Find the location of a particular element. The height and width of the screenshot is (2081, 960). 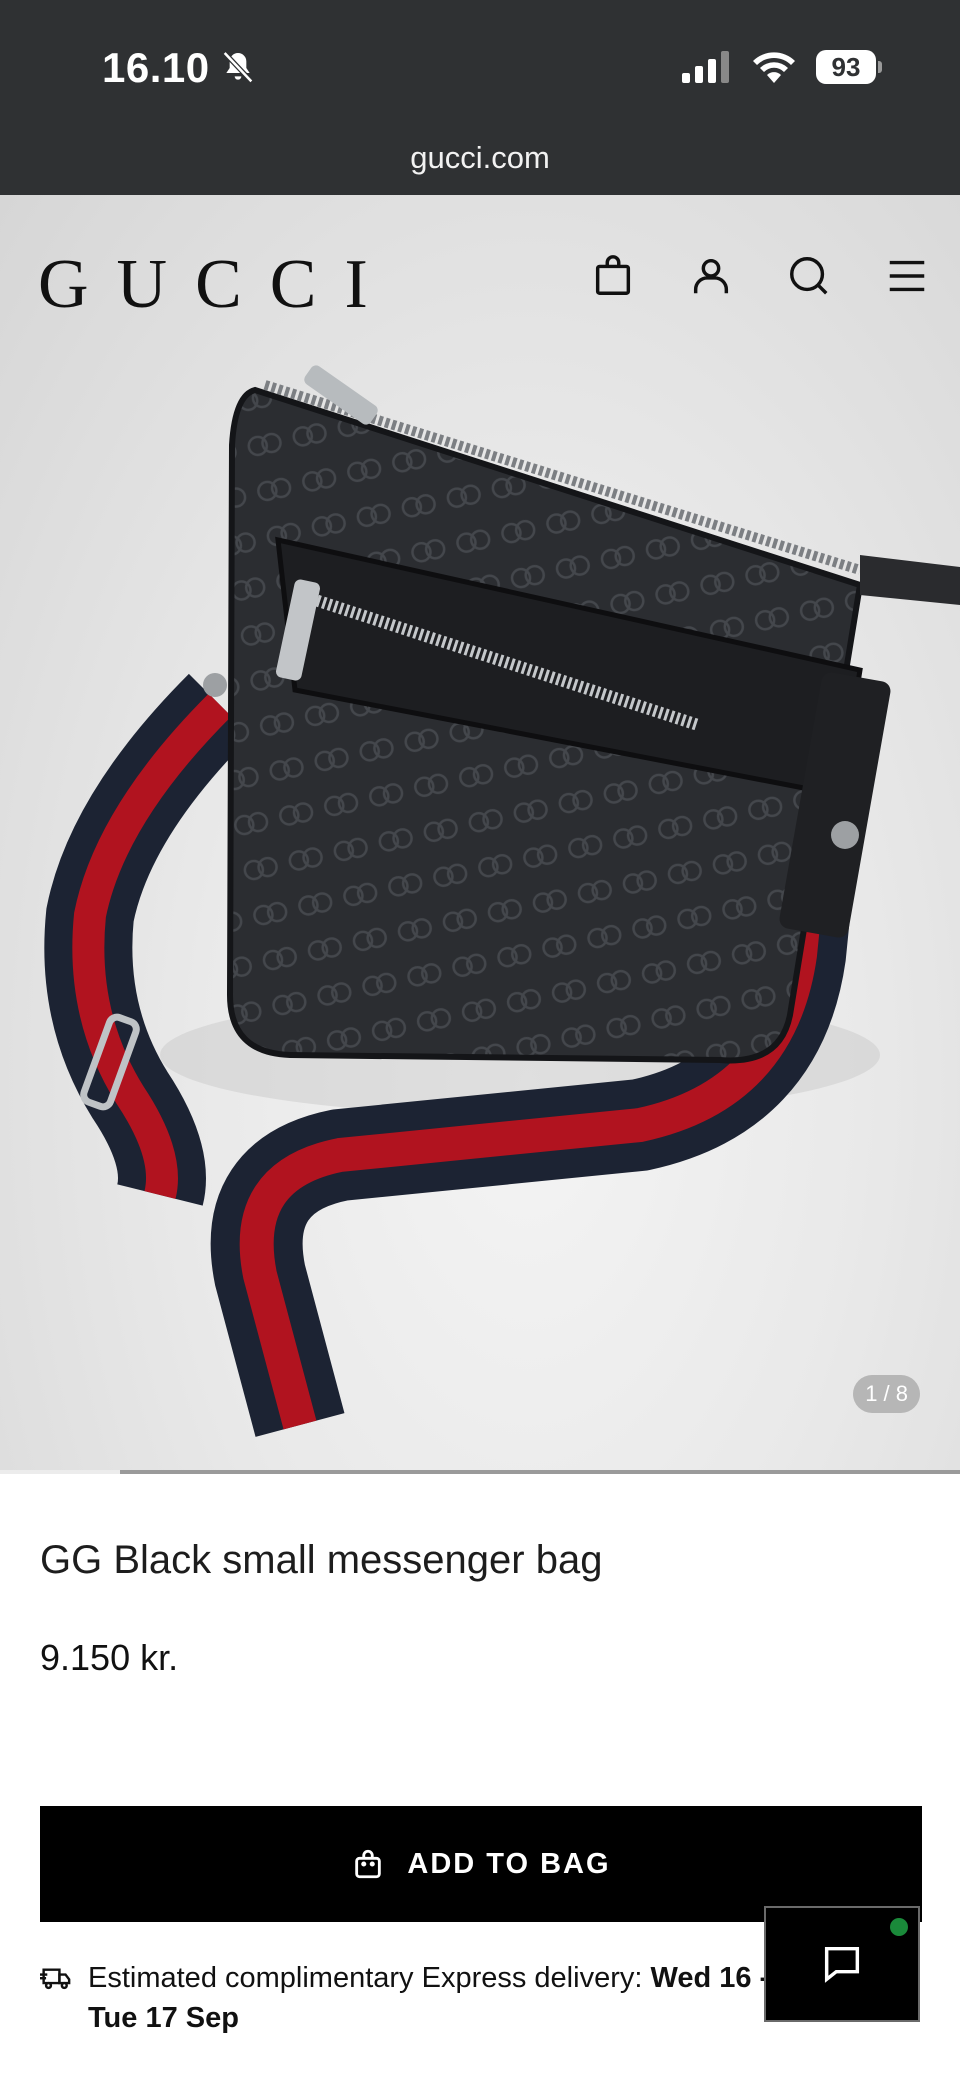

address-bar-url: gucci.com is located at coordinates (480, 158).